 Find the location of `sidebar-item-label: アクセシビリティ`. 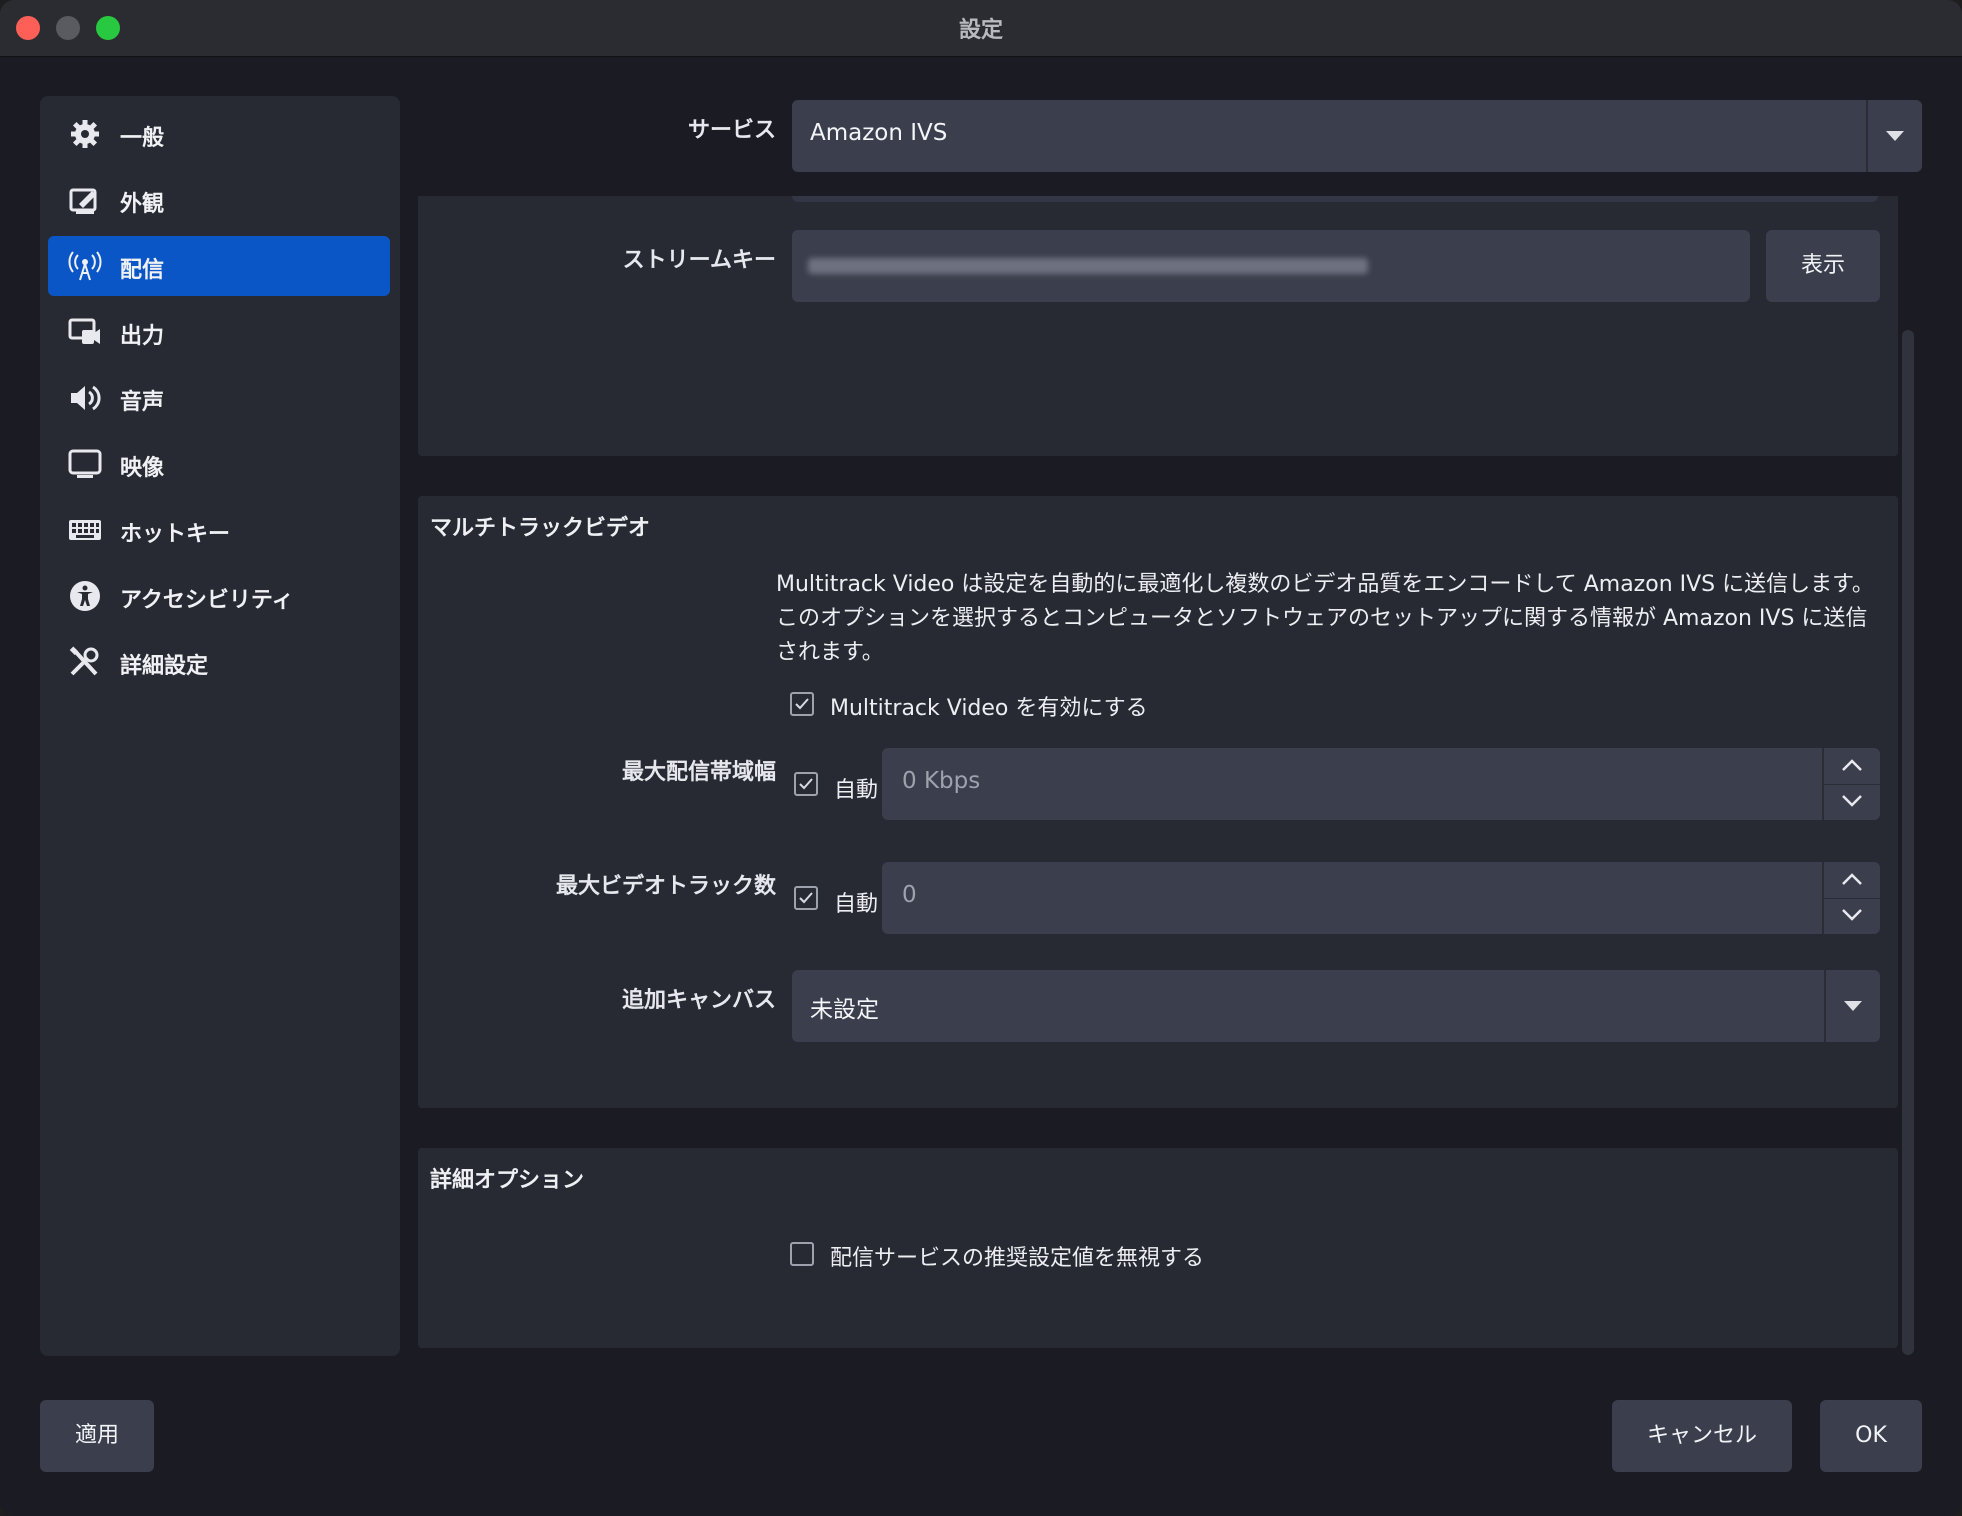

sidebar-item-label: アクセシビリティ is located at coordinates (207, 600).